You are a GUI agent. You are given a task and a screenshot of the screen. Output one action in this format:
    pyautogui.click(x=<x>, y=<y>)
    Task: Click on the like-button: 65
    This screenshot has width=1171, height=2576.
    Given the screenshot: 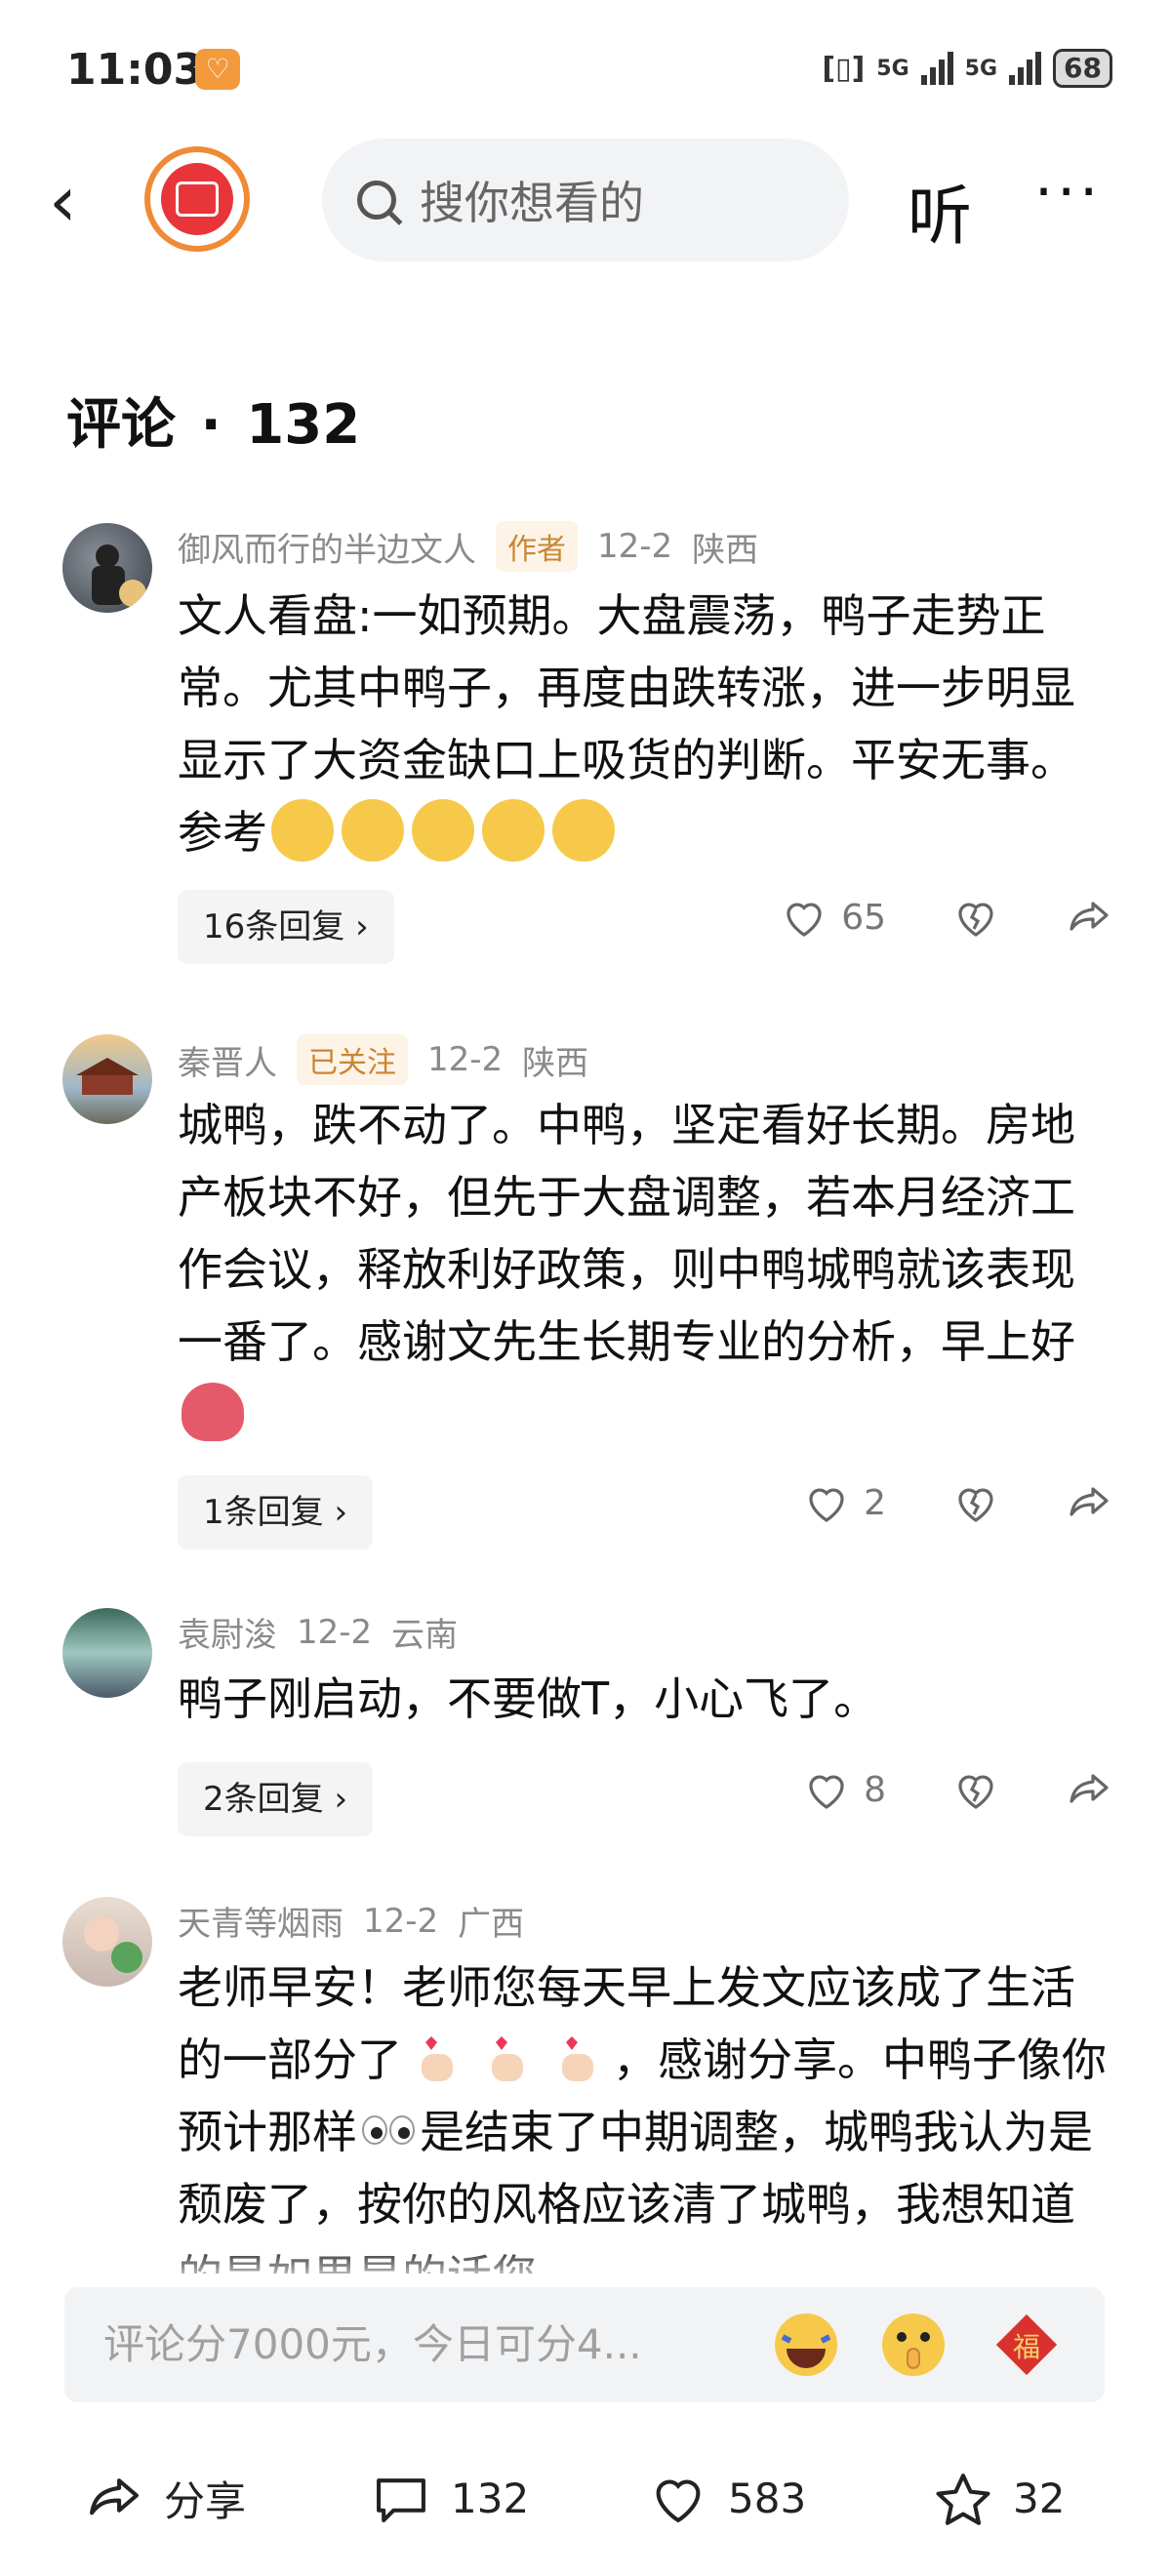 What is the action you would take?
    pyautogui.click(x=833, y=917)
    